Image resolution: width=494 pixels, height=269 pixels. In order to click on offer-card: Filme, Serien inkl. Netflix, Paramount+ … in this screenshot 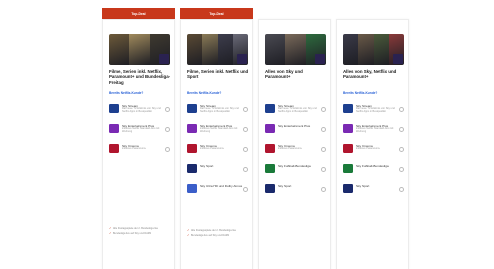, I will do `click(138, 144)`.